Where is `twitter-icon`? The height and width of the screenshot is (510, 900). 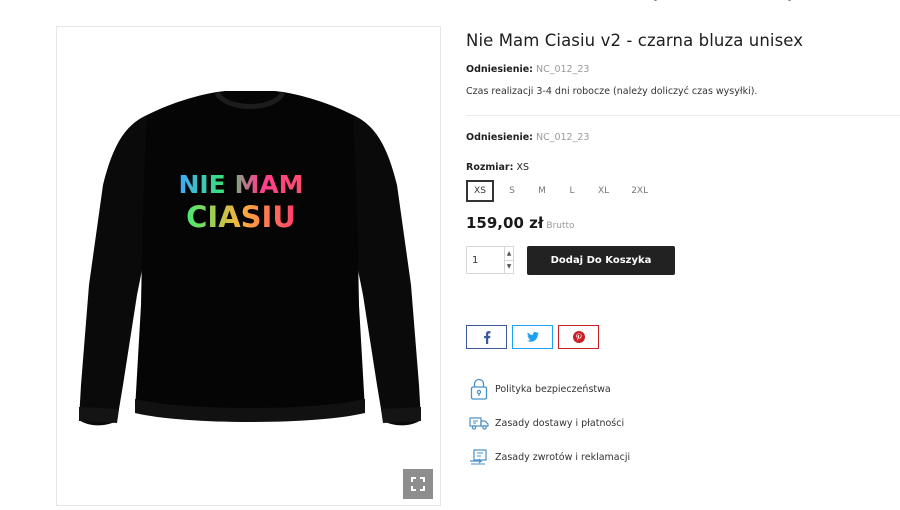 twitter-icon is located at coordinates (532, 337).